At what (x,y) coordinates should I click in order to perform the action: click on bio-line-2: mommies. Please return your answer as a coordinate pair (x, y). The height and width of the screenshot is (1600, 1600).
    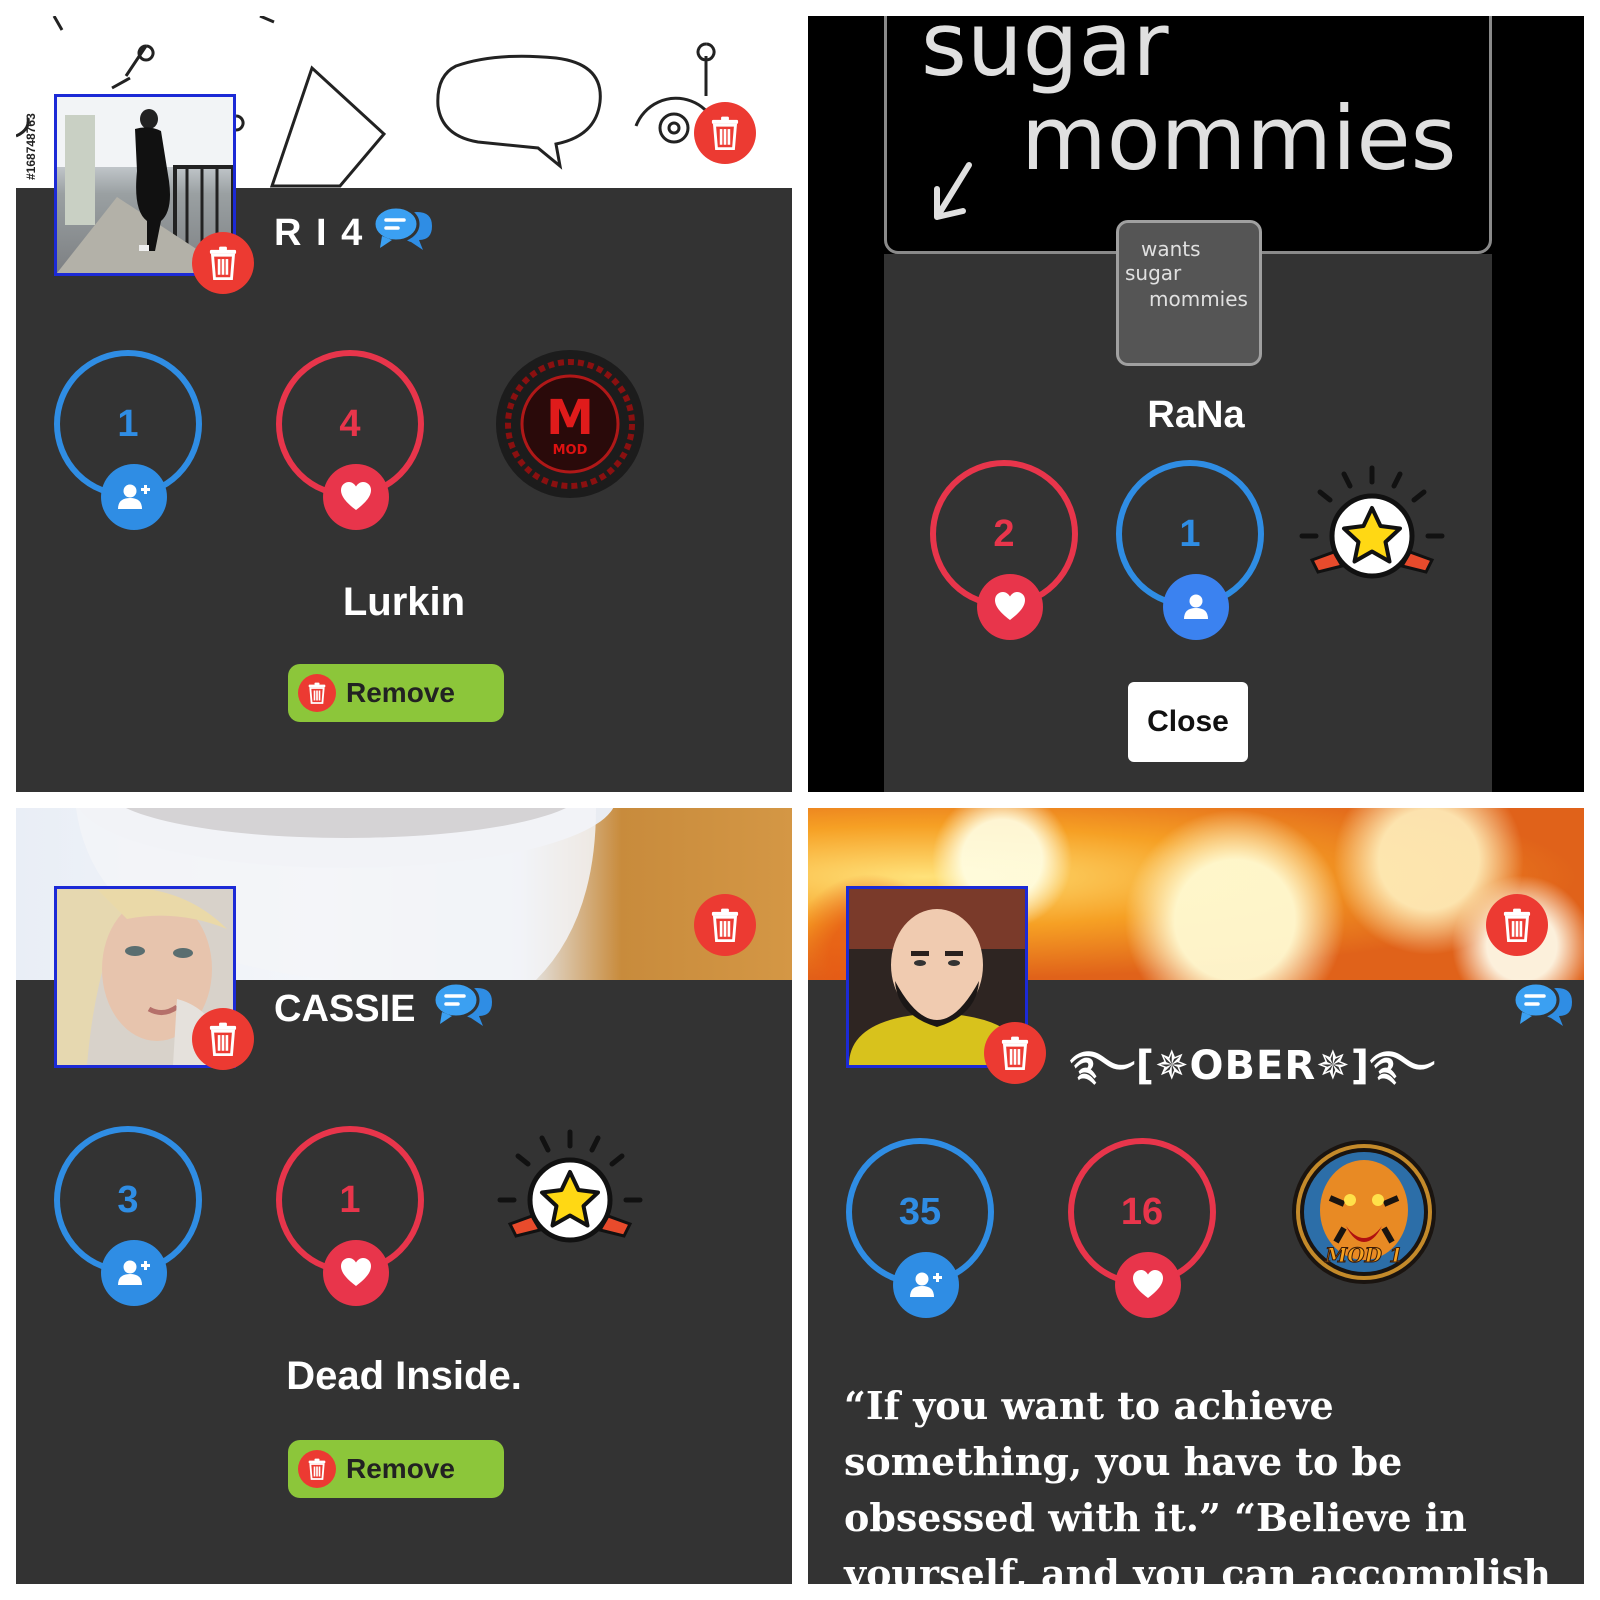
    Looking at the image, I should click on (1239, 138).